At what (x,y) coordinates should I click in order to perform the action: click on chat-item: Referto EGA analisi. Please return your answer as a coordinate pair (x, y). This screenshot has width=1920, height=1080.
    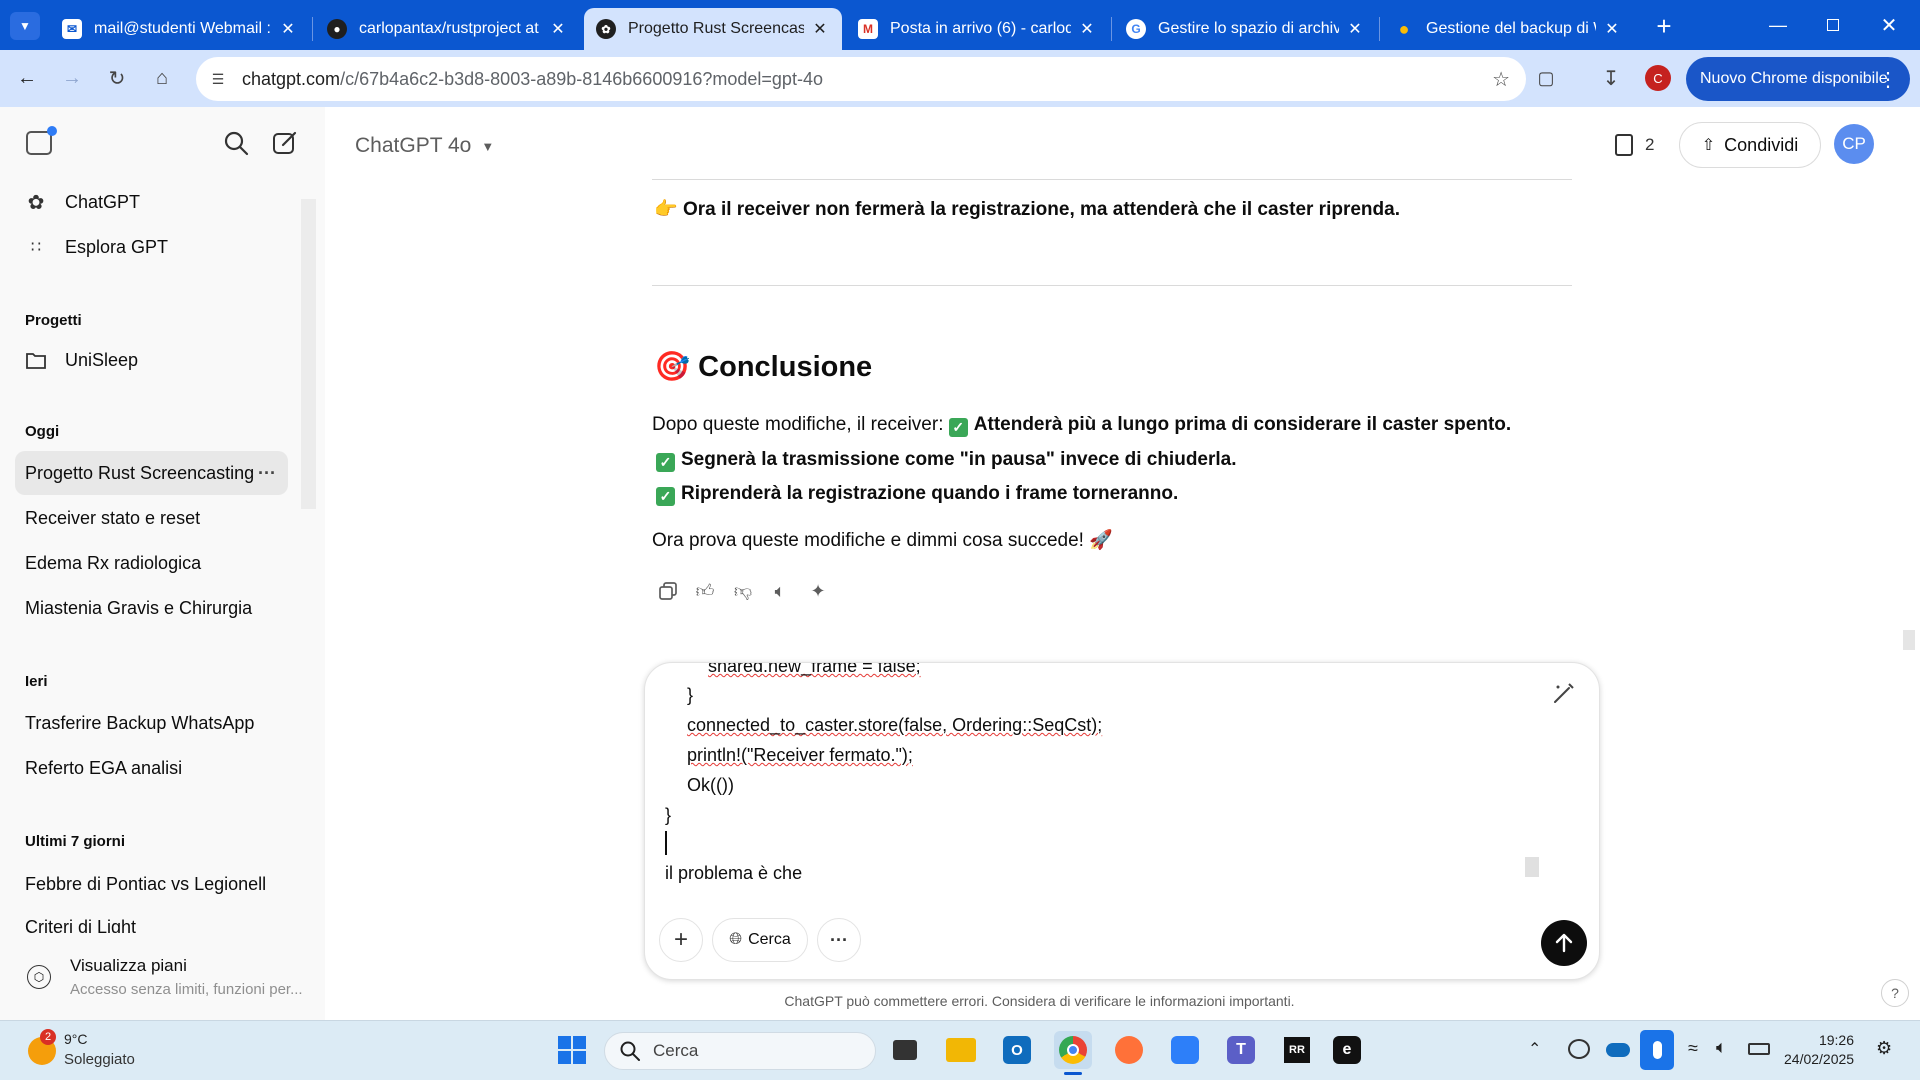
    Looking at the image, I should click on (151, 768).